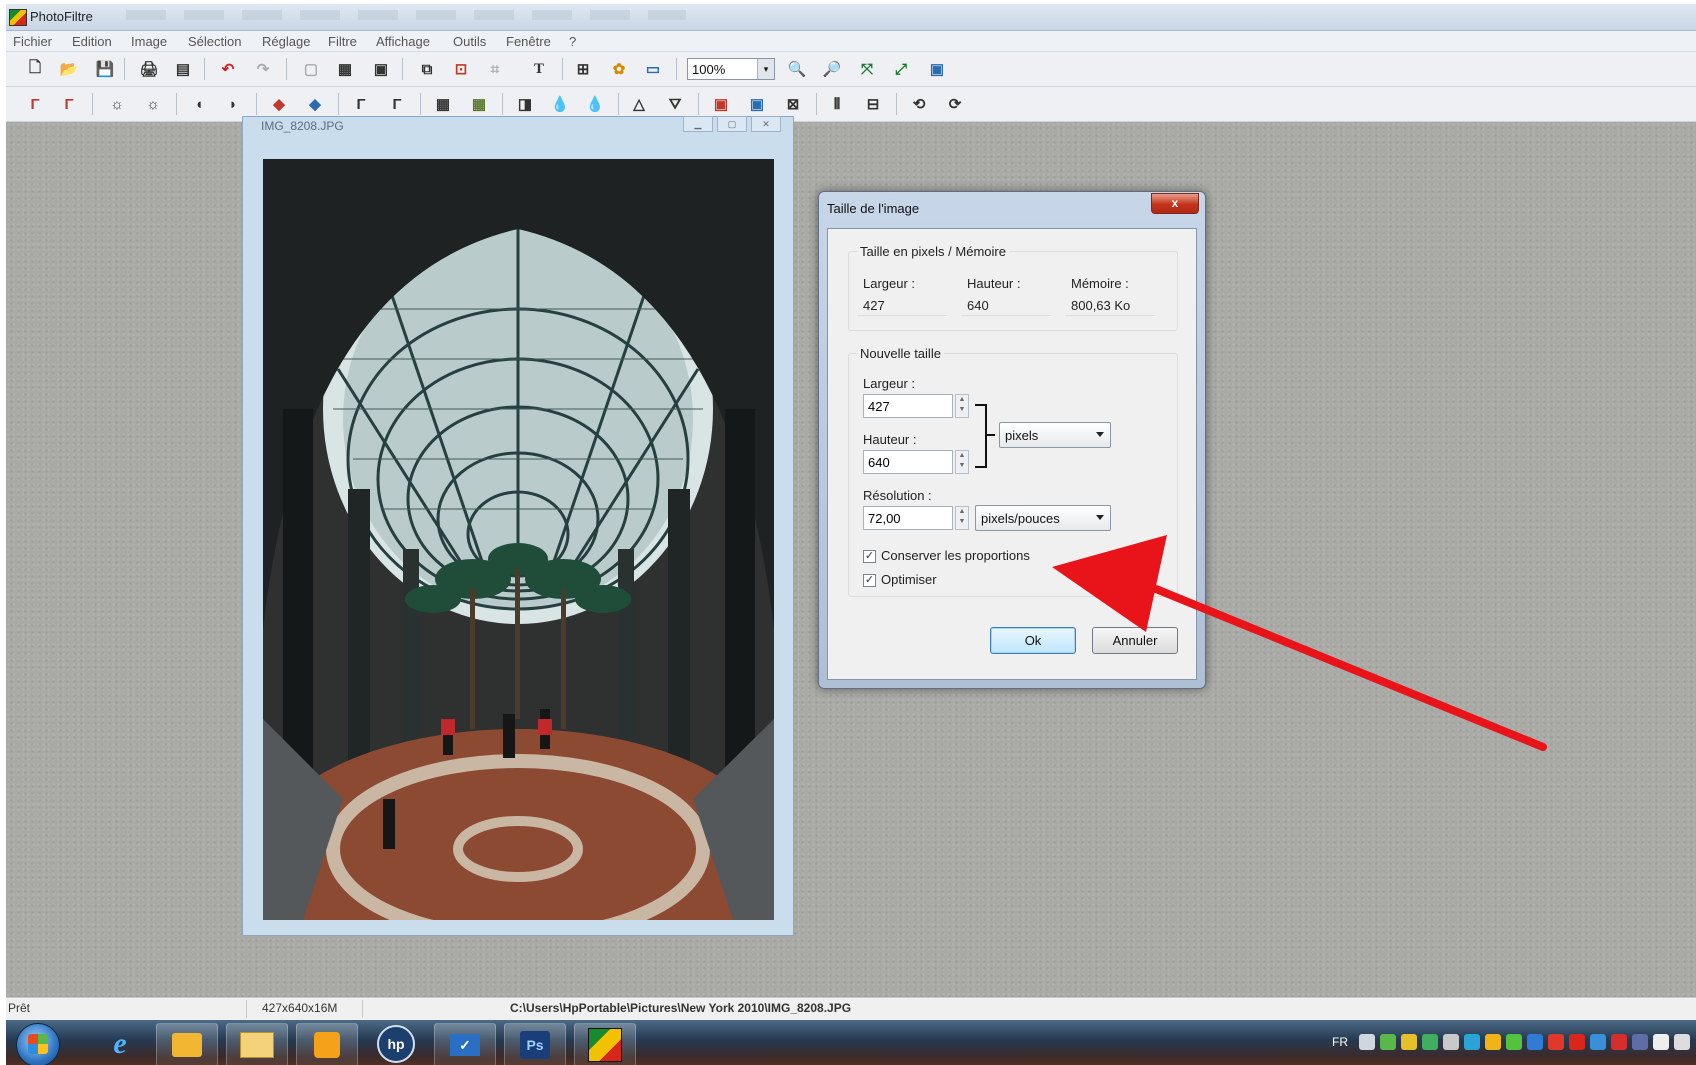 The image size is (1696, 1065). I want to click on fit-window-icon: ⤧, so click(867, 69).